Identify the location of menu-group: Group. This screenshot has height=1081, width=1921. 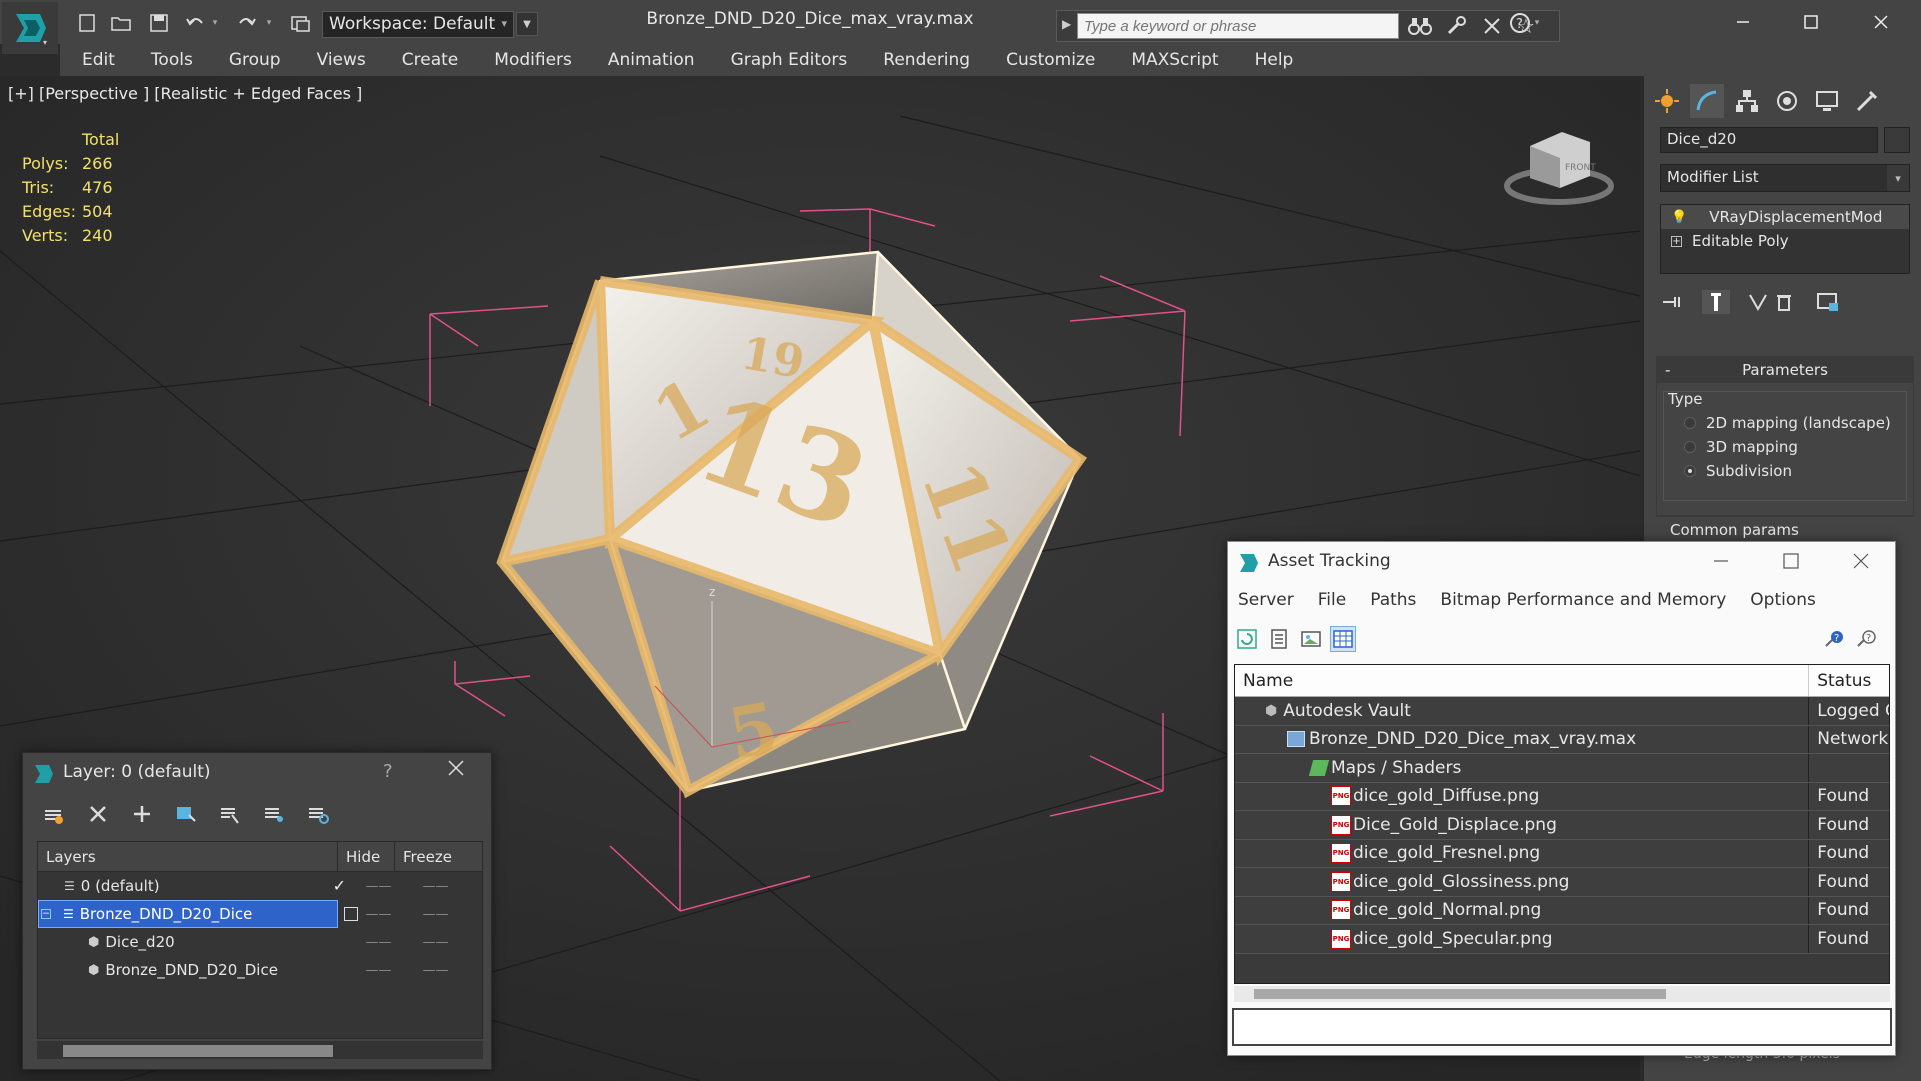
(255, 60).